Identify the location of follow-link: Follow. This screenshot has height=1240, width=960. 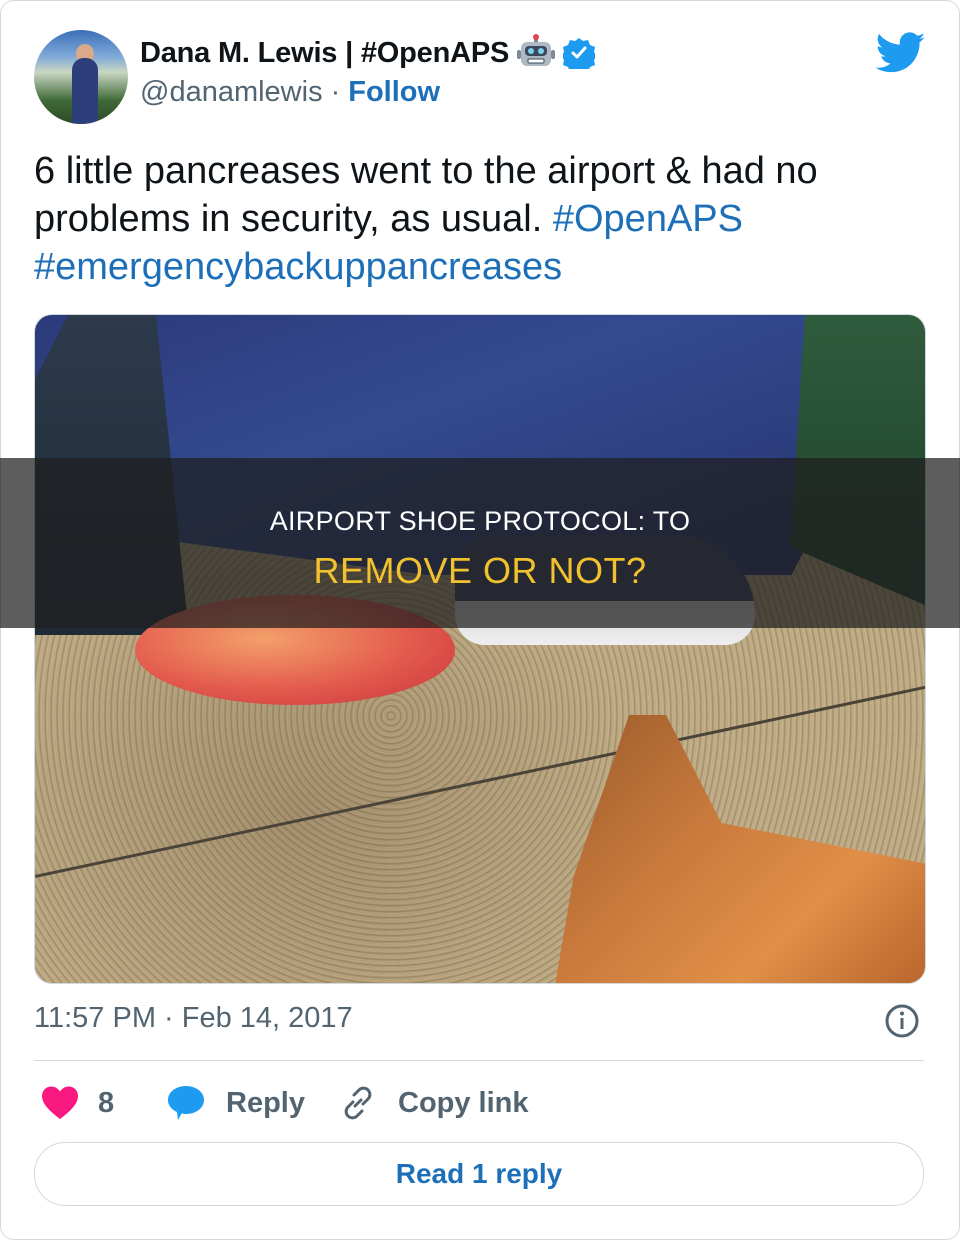
(394, 92).